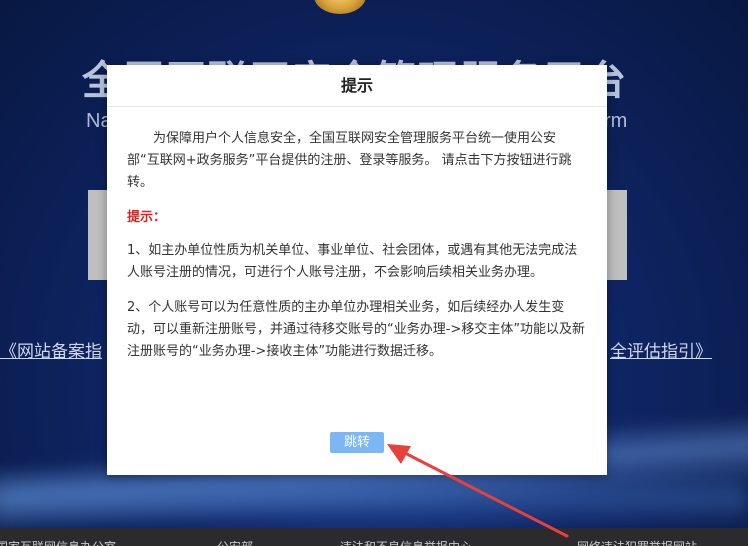  What do you see at coordinates (51, 349) in the screenshot?
I see `background-link-filing-guide: 《网站备案指` at bounding box center [51, 349].